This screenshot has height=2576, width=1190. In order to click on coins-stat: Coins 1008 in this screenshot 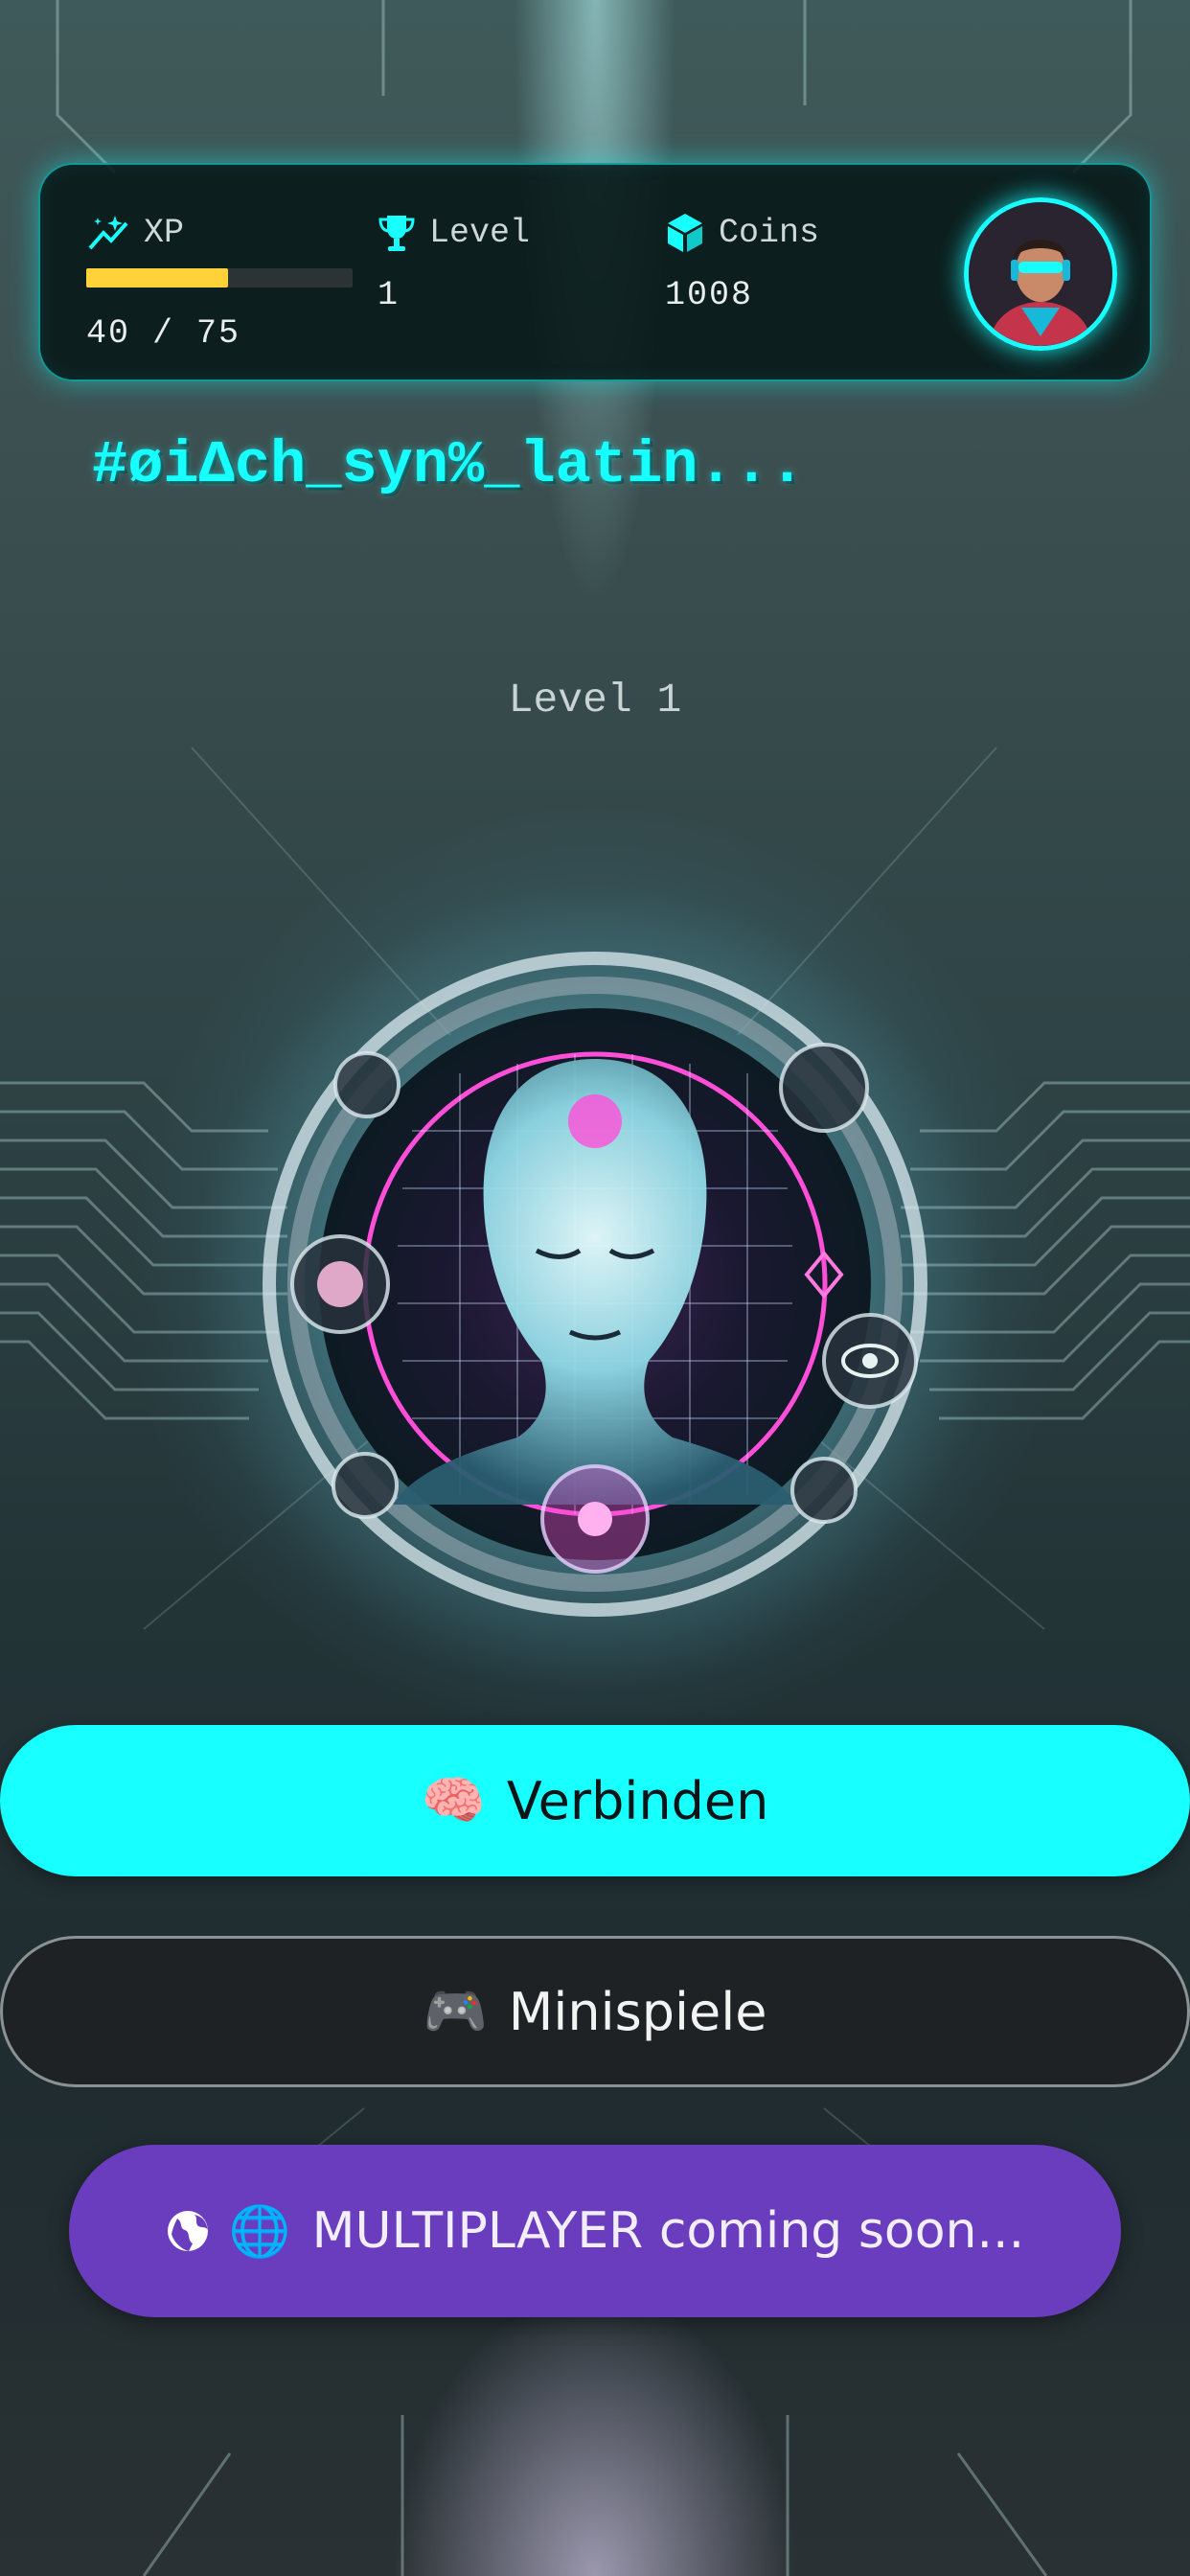, I will do `click(742, 261)`.